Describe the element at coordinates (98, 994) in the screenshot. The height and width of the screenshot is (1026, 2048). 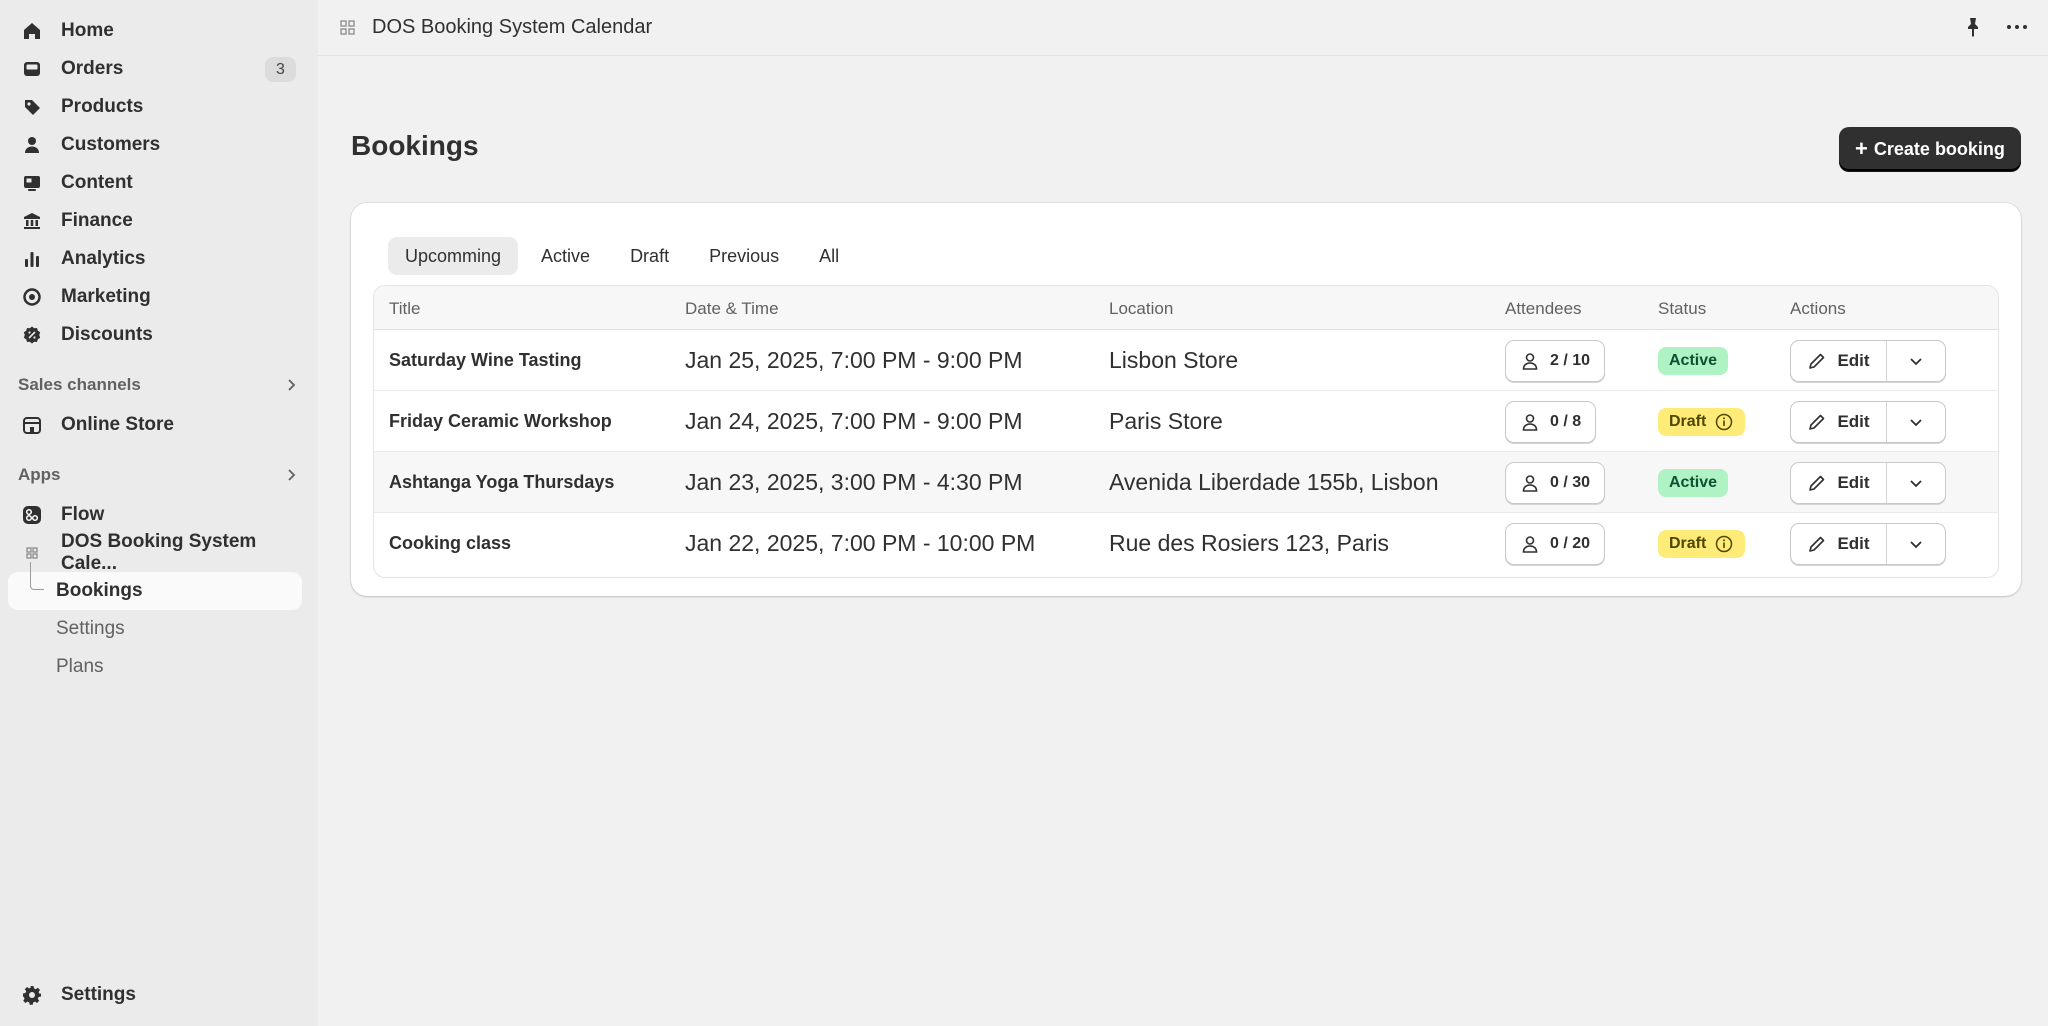
I see `sidebar-item-label: Settings` at that location.